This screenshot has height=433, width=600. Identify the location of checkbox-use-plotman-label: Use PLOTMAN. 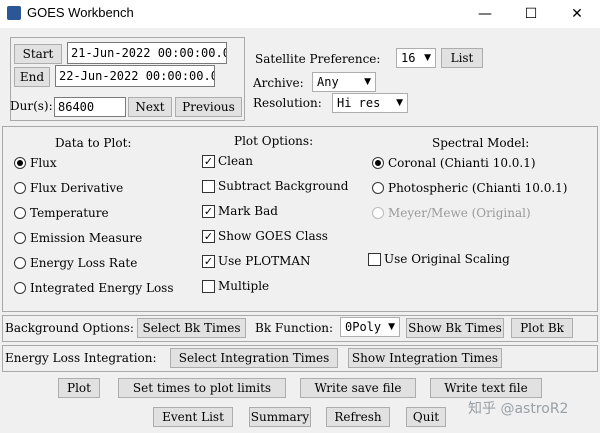
(264, 261).